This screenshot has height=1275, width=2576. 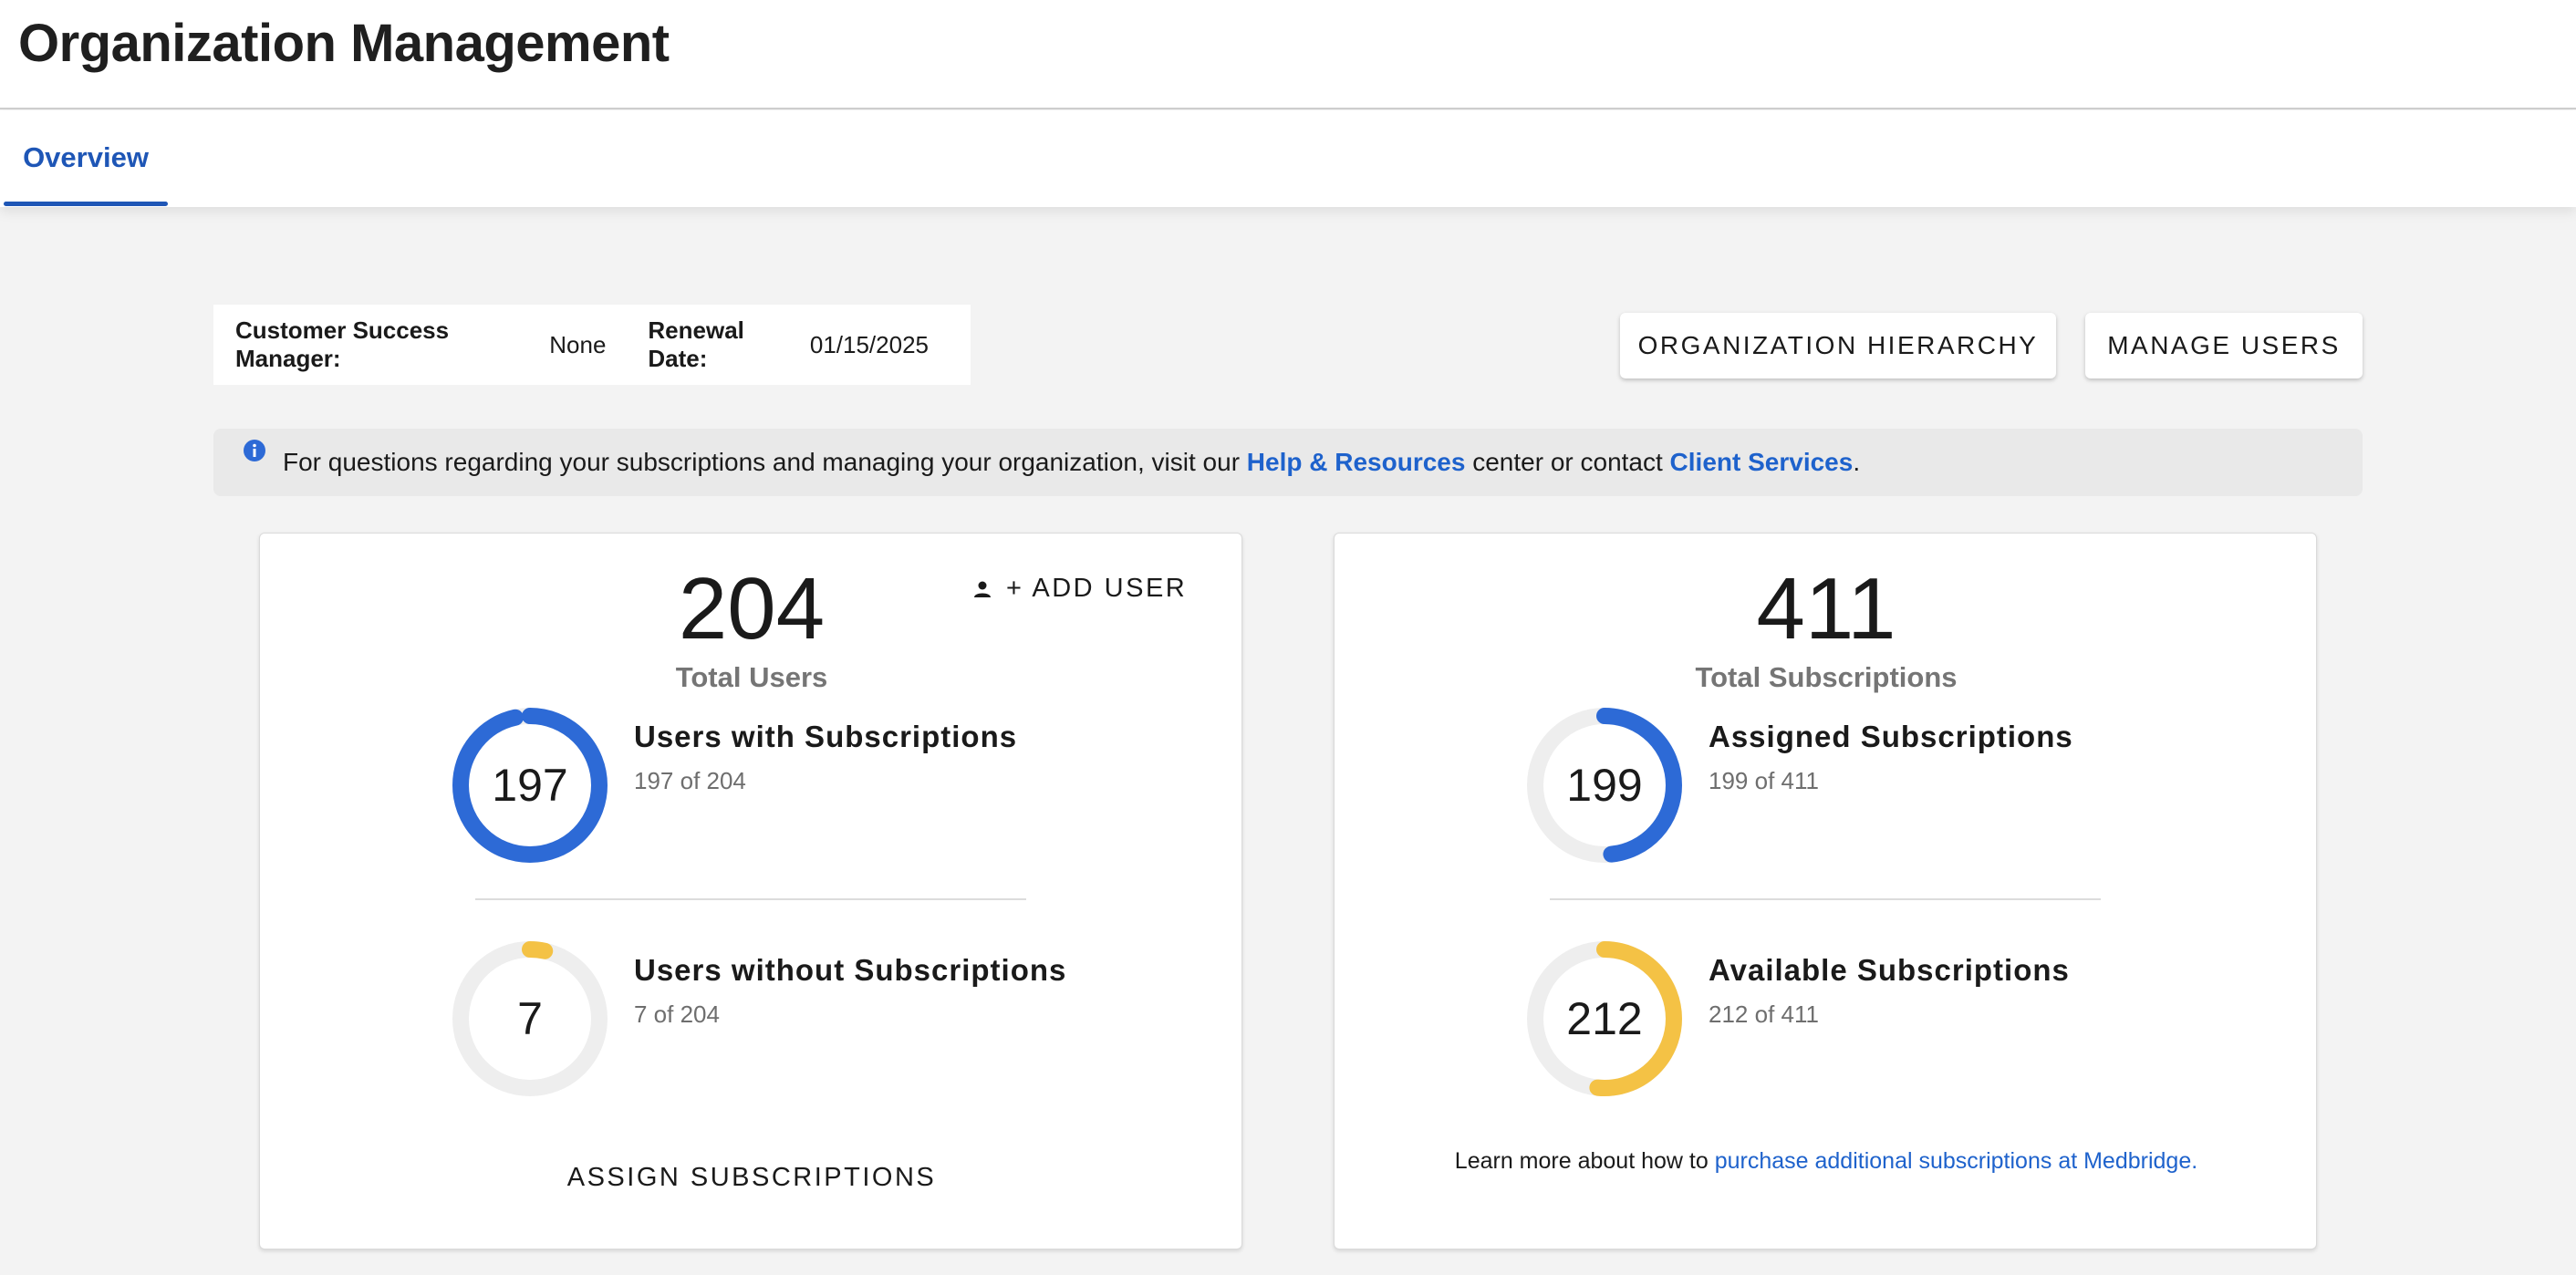 I want to click on assigned-sub: 199 of 411, so click(x=1764, y=780).